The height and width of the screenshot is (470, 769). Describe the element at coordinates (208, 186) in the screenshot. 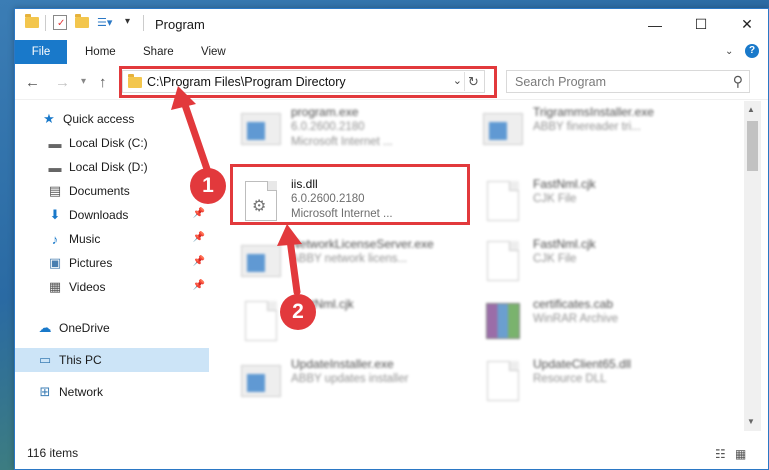

I see `step-1-badge: 1` at that location.